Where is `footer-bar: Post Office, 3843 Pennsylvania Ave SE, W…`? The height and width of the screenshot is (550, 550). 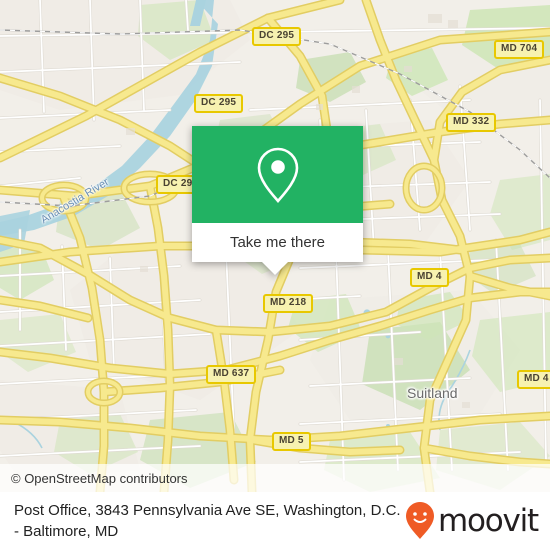
footer-bar: Post Office, 3843 Pennsylvania Ave SE, W… is located at coordinates (275, 521).